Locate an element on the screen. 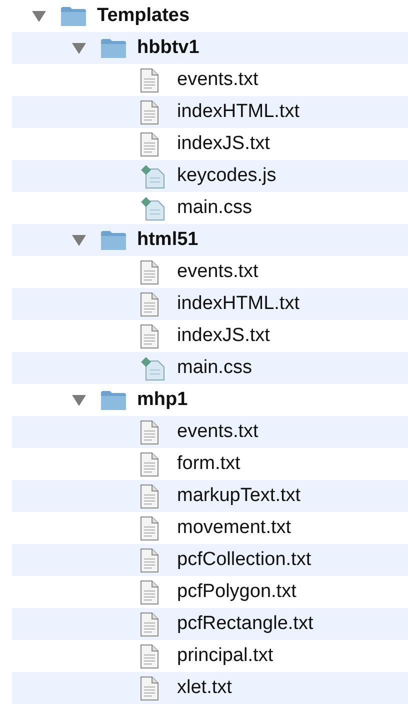 Image resolution: width=408 pixels, height=704 pixels. file-name: pcfPolygon.txt is located at coordinates (236, 592).